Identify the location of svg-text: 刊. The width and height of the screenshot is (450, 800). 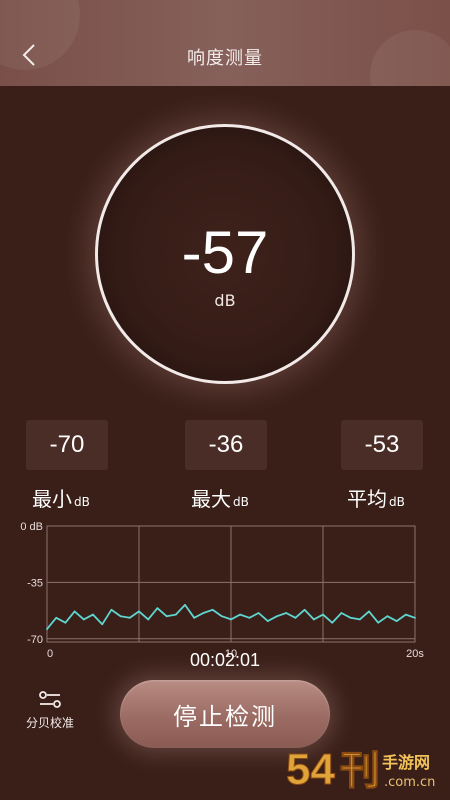
(360, 771).